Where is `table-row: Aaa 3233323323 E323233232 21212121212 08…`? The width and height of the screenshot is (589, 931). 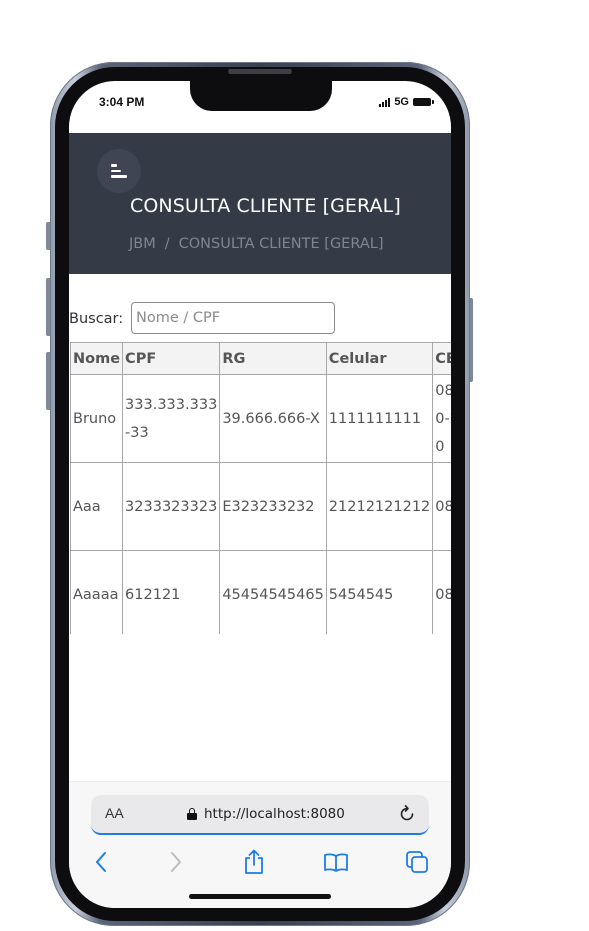
table-row: Aaa 3233323323 E323233232 21212121212 08… is located at coordinates (260, 506).